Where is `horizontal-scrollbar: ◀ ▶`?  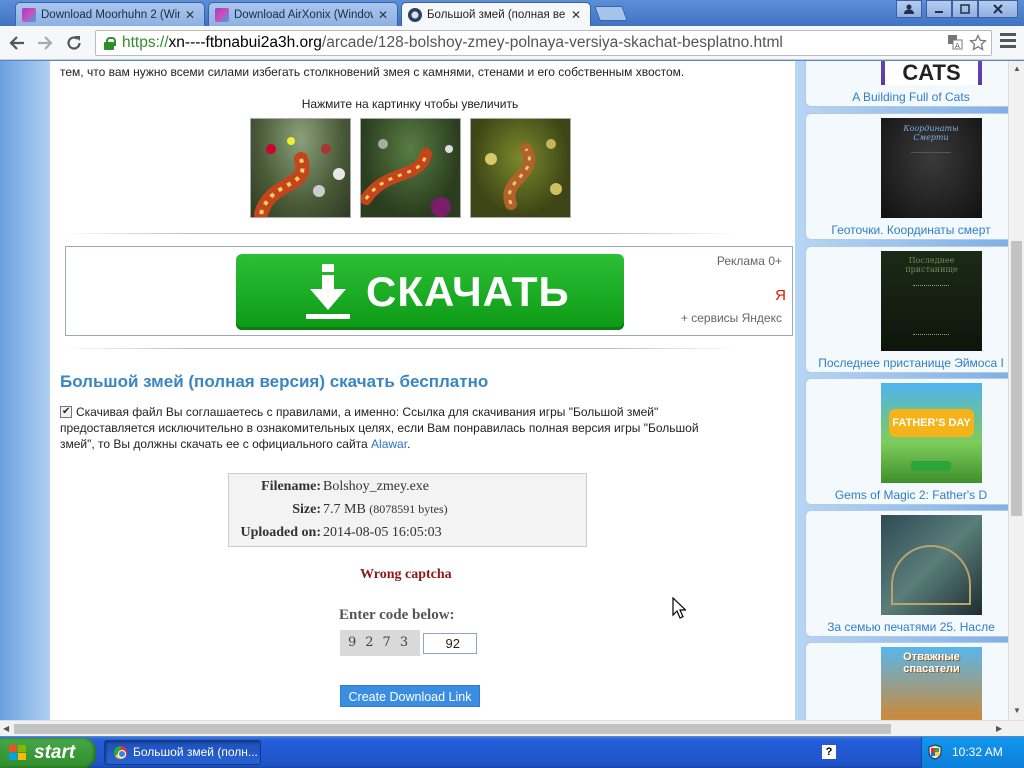 horizontal-scrollbar: ◀ ▶ is located at coordinates (512, 728).